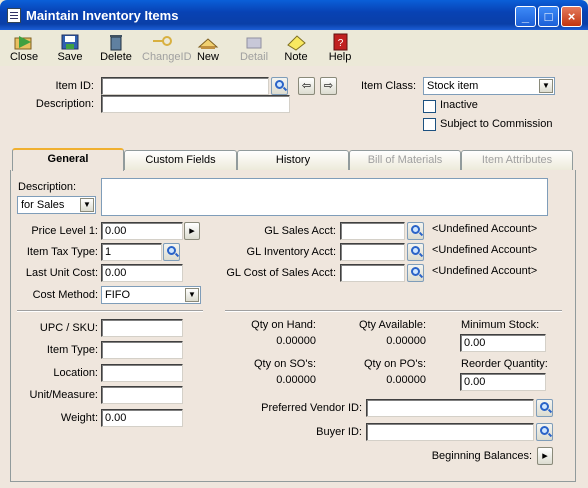  Describe the element at coordinates (284, 364) in the screenshot. I see `qty-so-label: Qty on SO's:` at that location.